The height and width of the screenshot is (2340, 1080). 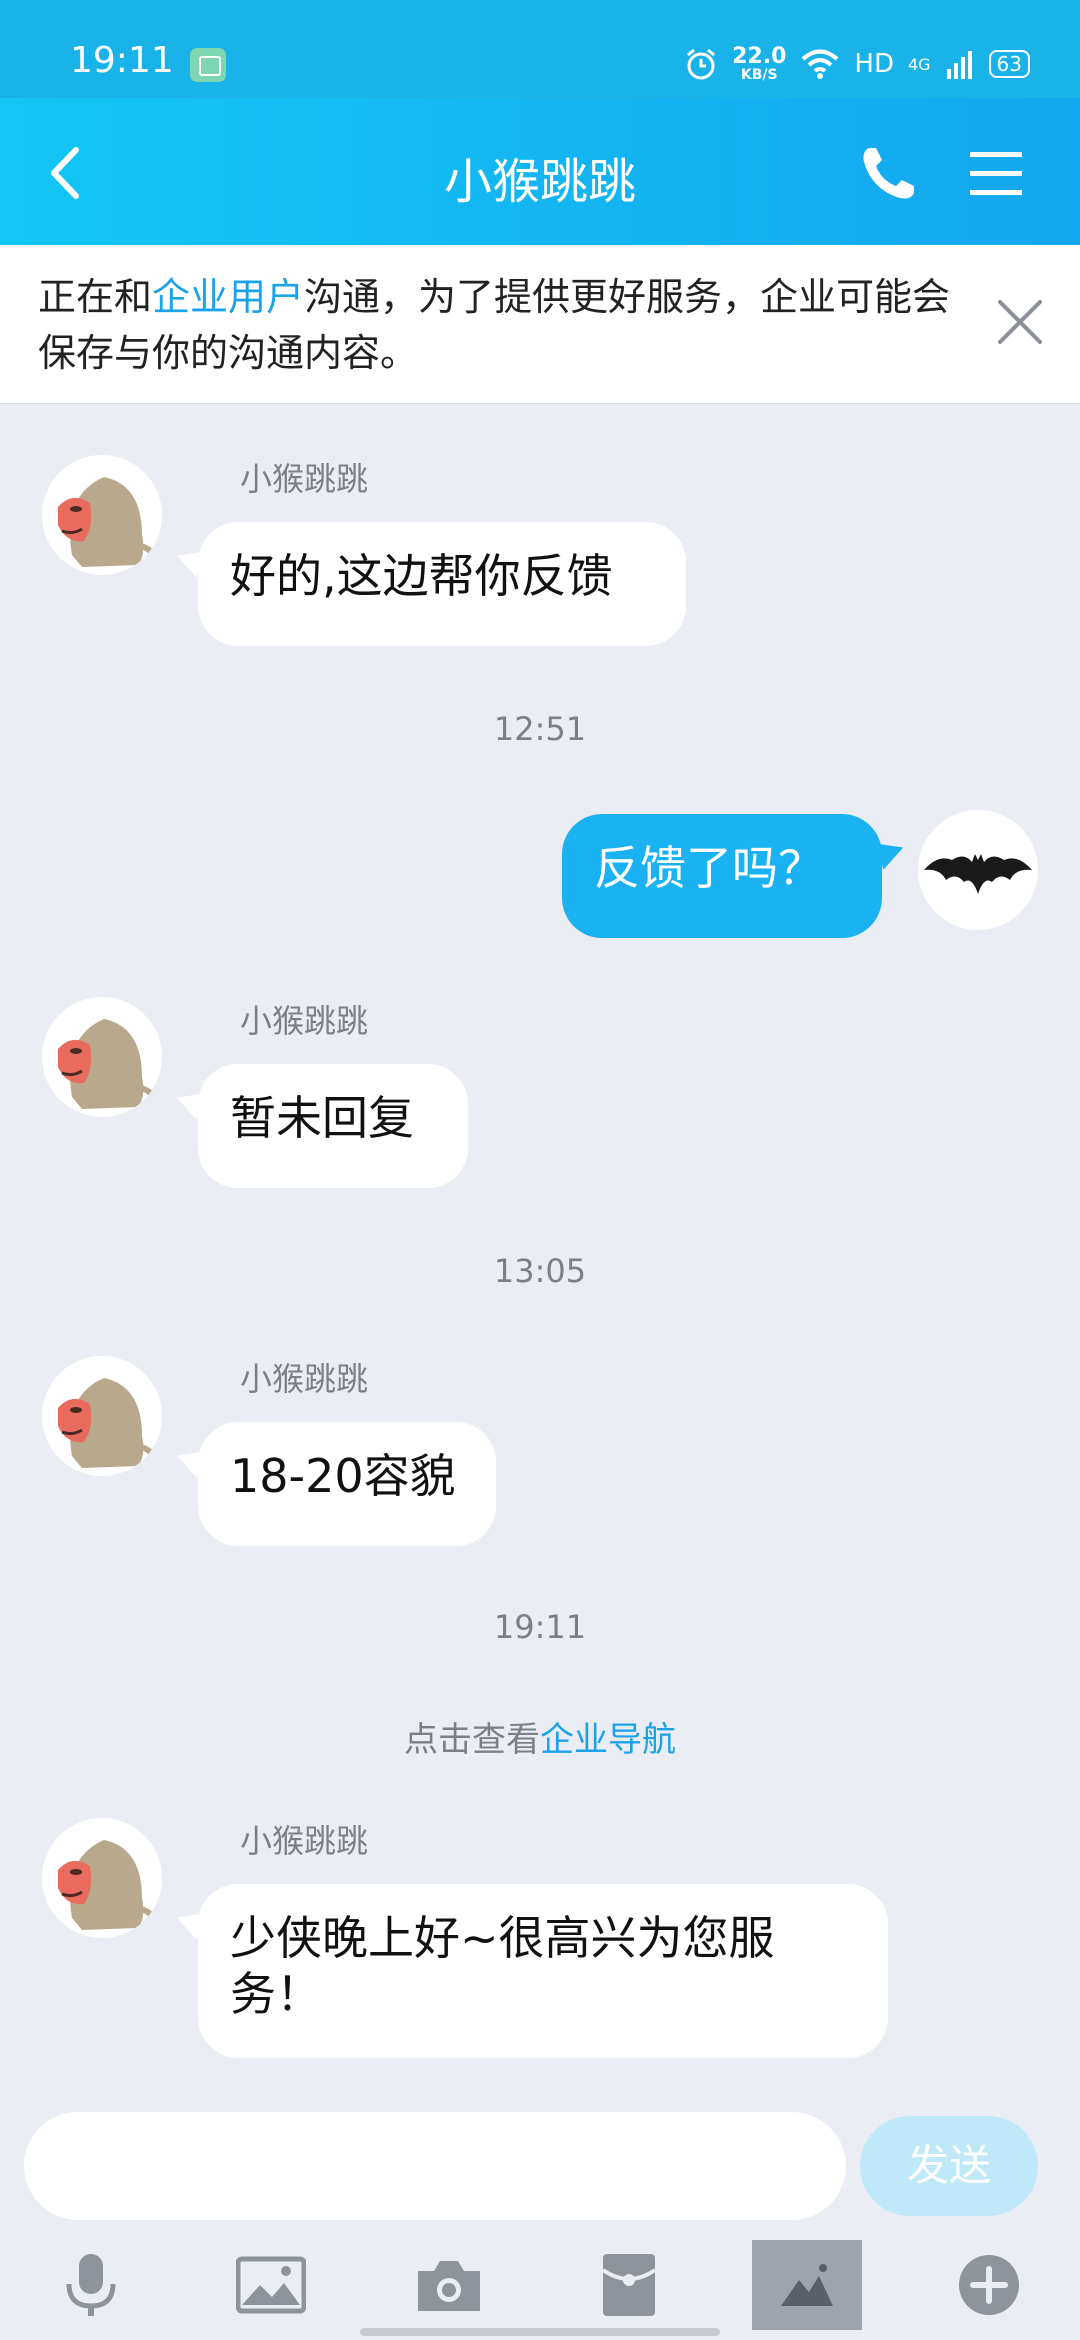 I want to click on message-input, so click(x=435, y=2166).